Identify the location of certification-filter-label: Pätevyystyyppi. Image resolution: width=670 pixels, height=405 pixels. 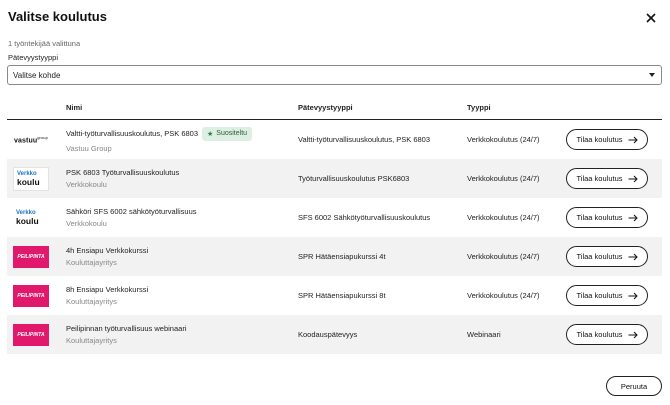
(33, 57).